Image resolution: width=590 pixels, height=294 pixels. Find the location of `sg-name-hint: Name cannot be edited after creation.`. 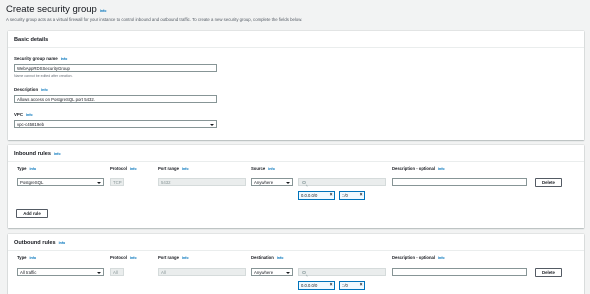

sg-name-hint: Name cannot be edited after creation. is located at coordinates (43, 76).